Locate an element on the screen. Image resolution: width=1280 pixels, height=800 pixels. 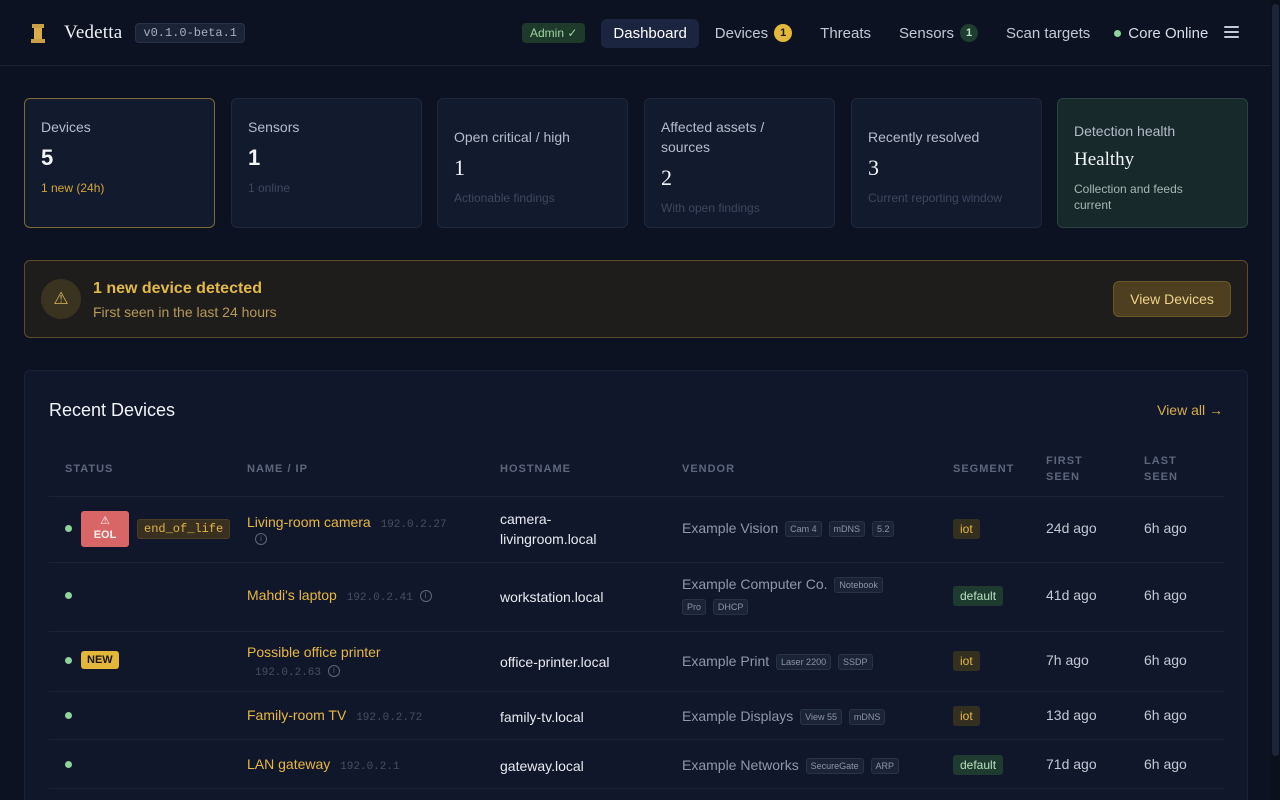
vendor-chip: SecureGate is located at coordinates (834, 766).